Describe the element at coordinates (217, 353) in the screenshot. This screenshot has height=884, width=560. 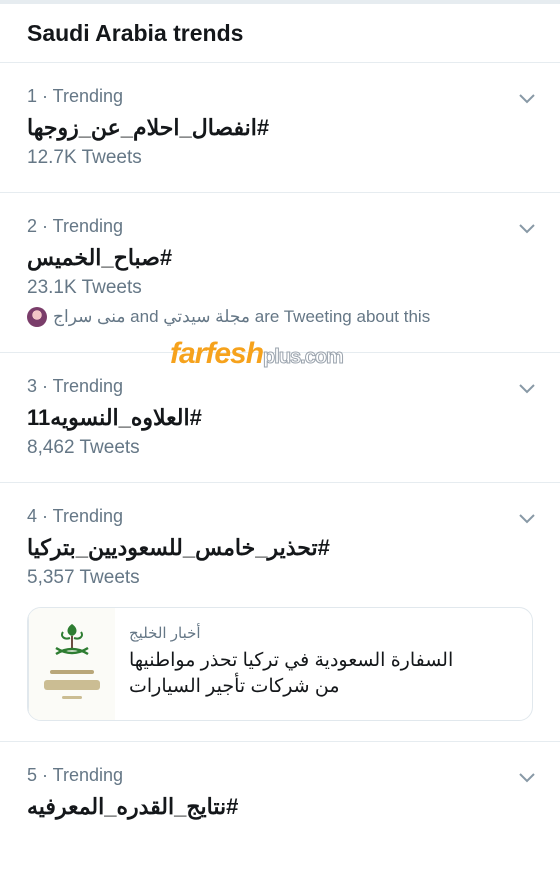
I see `watermark-main: farfesh` at that location.